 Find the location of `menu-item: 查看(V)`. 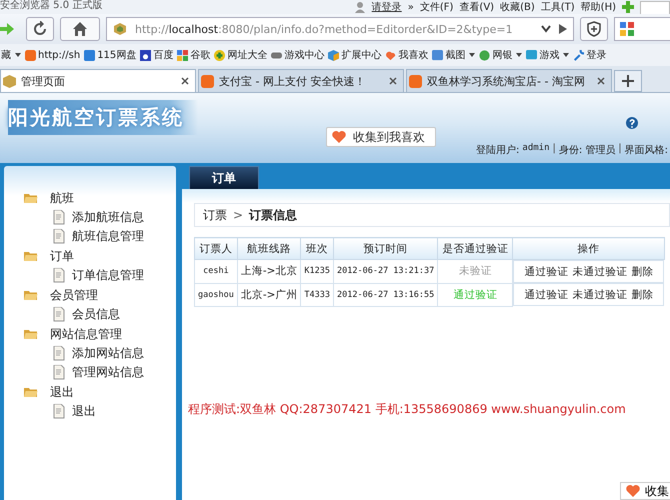

menu-item: 查看(V) is located at coordinates (476, 7).